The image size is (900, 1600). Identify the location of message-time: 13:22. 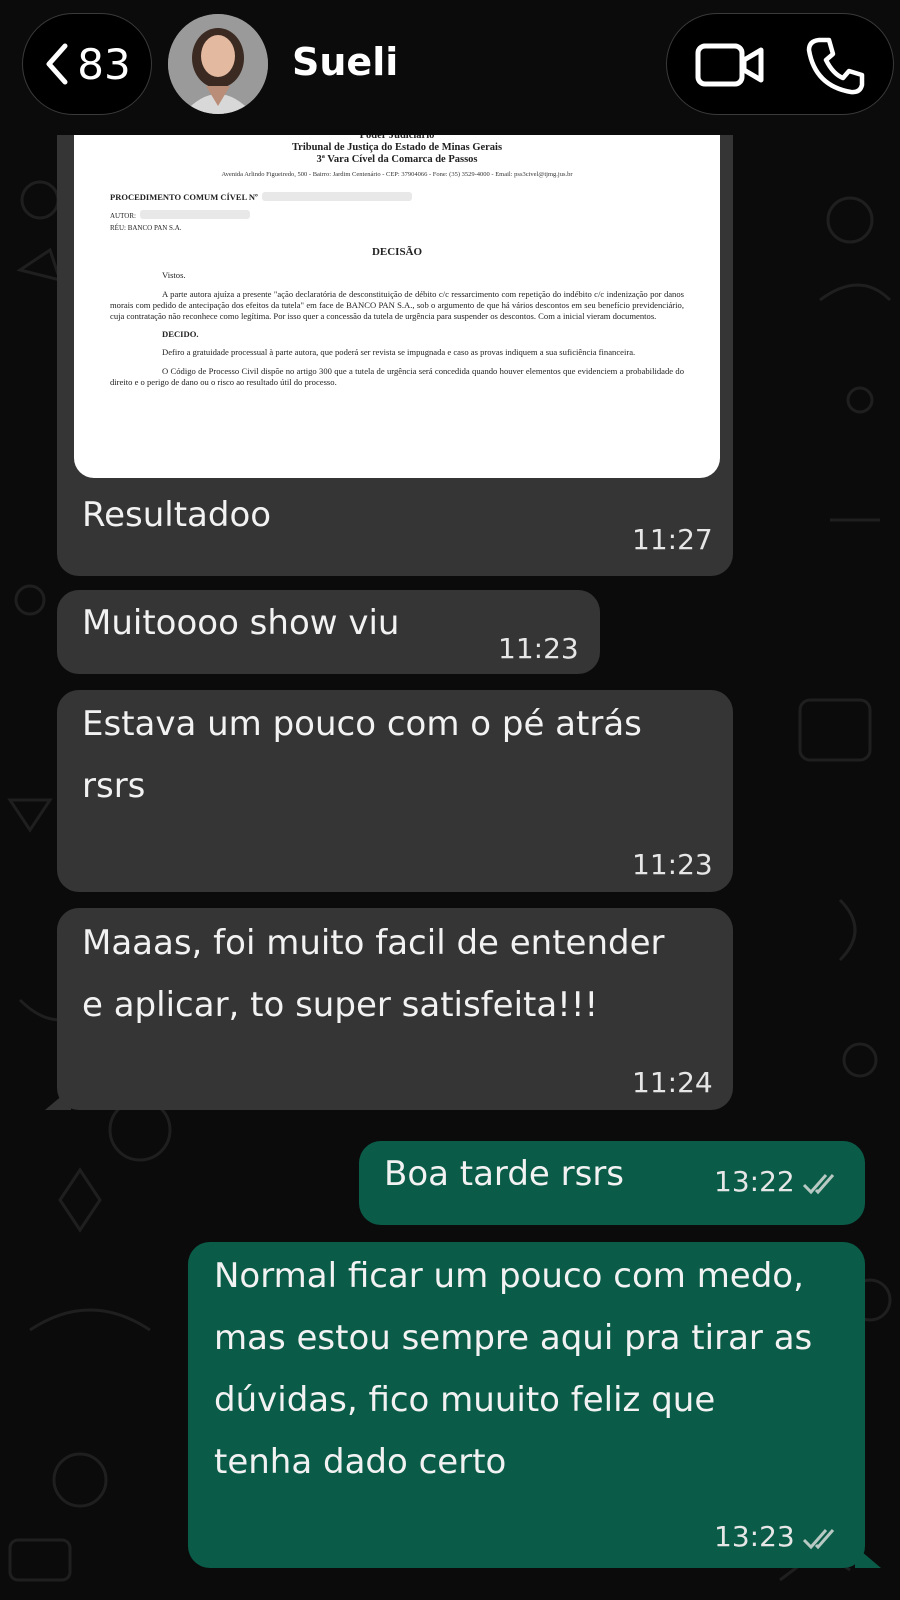
(754, 1181).